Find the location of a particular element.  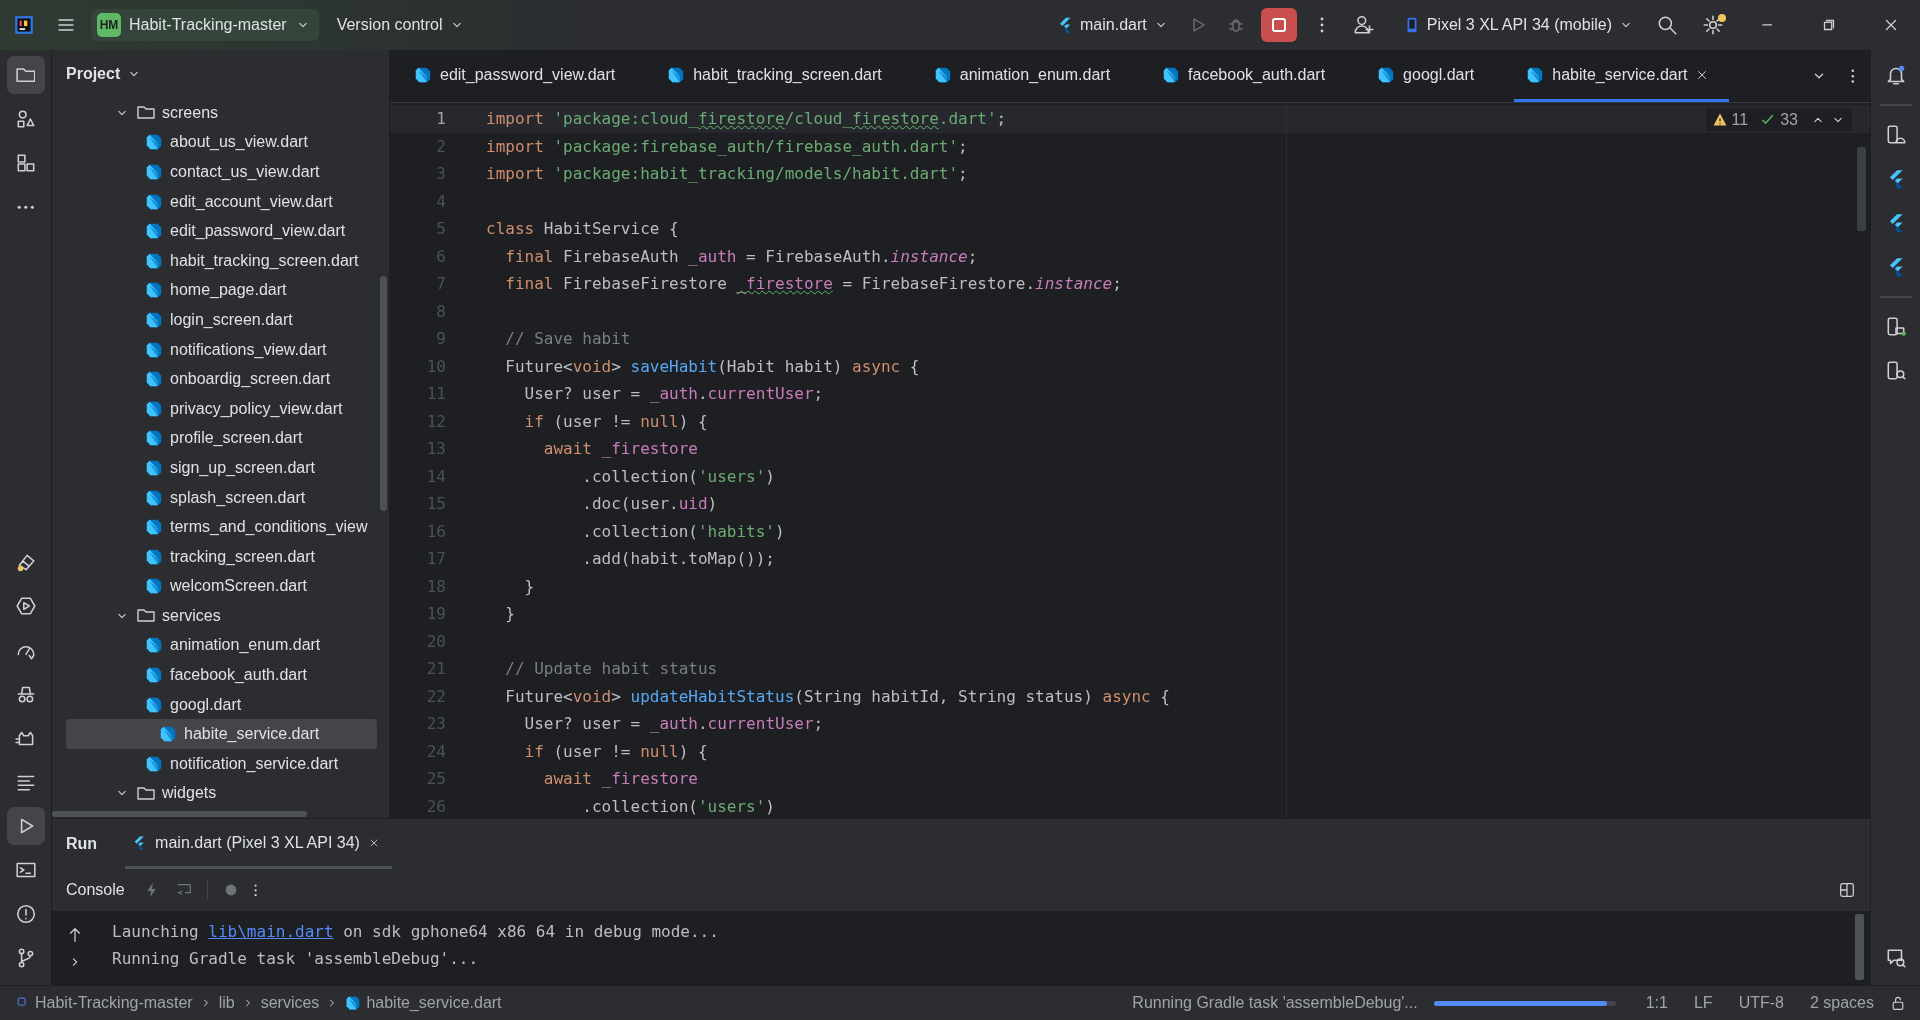

file-tab: googl.dart is located at coordinates (1430, 76).